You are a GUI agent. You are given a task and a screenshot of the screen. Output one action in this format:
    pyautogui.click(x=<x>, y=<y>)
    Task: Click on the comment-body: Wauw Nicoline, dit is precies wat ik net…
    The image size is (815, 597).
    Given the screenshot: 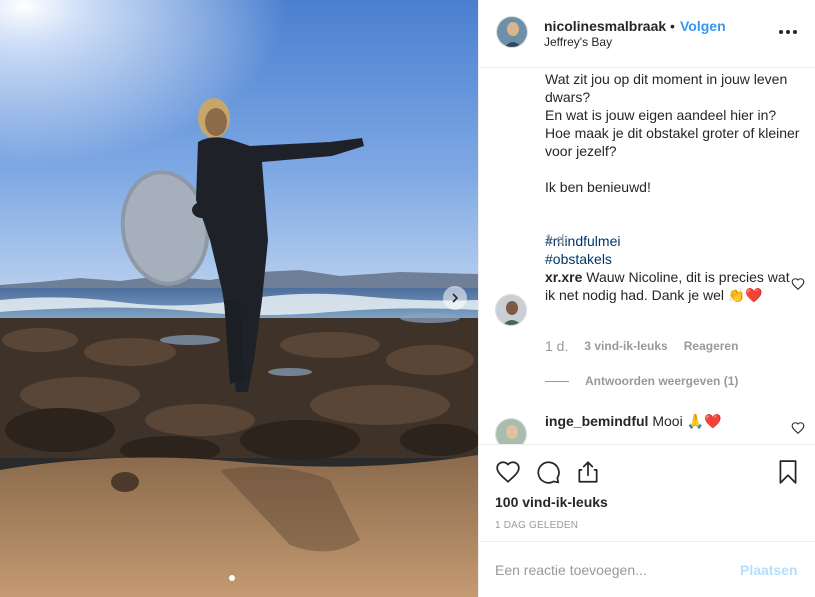 What is the action you would take?
    pyautogui.click(x=667, y=286)
    